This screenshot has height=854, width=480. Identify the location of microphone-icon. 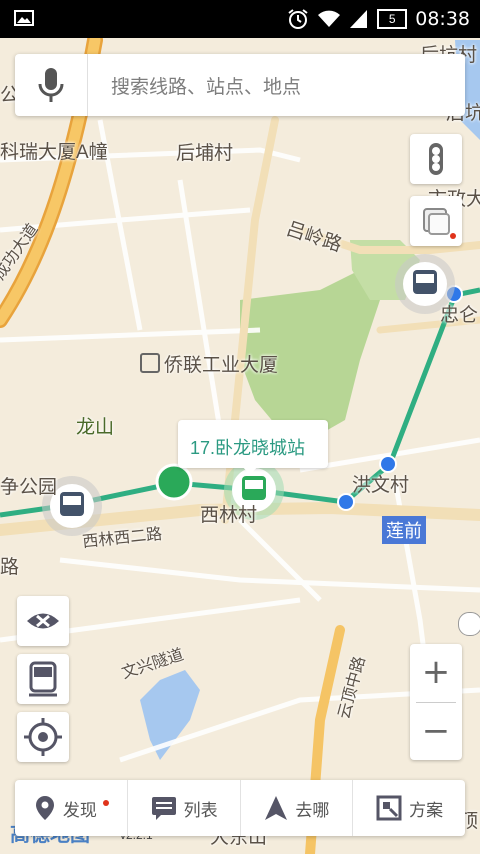
(51, 85).